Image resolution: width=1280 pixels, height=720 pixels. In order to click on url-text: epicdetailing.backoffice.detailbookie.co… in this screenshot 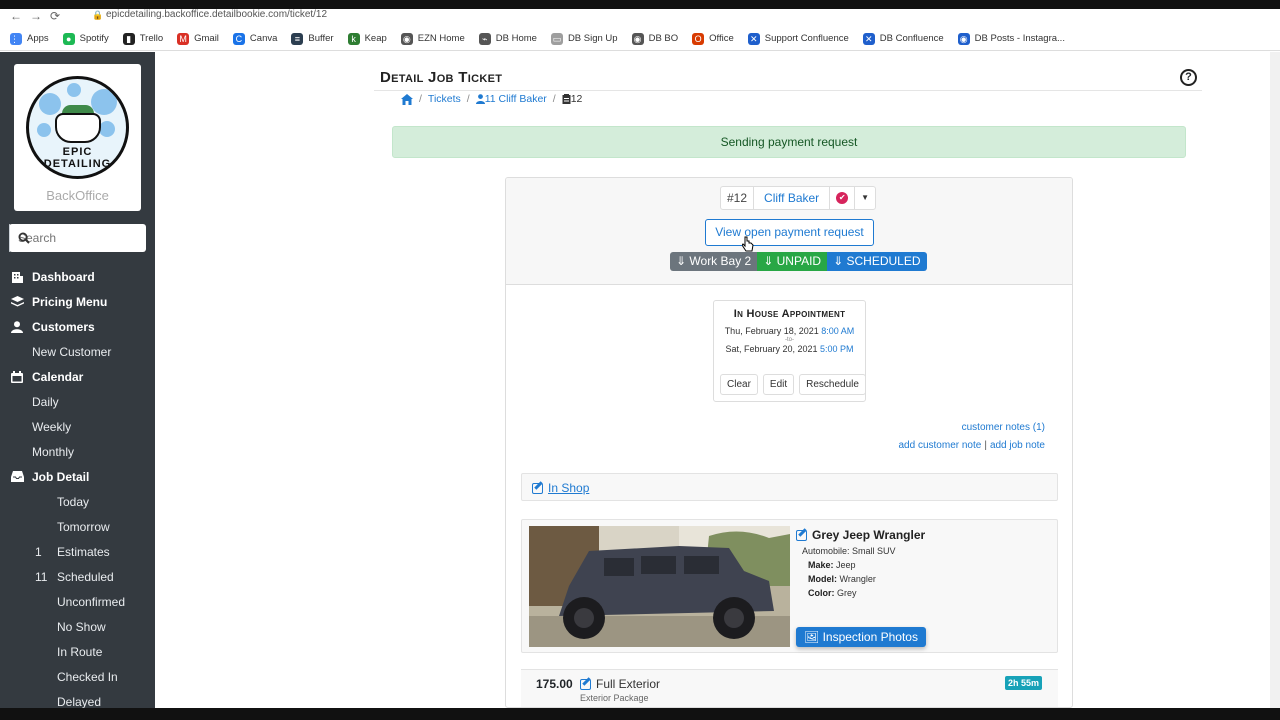, I will do `click(216, 14)`.